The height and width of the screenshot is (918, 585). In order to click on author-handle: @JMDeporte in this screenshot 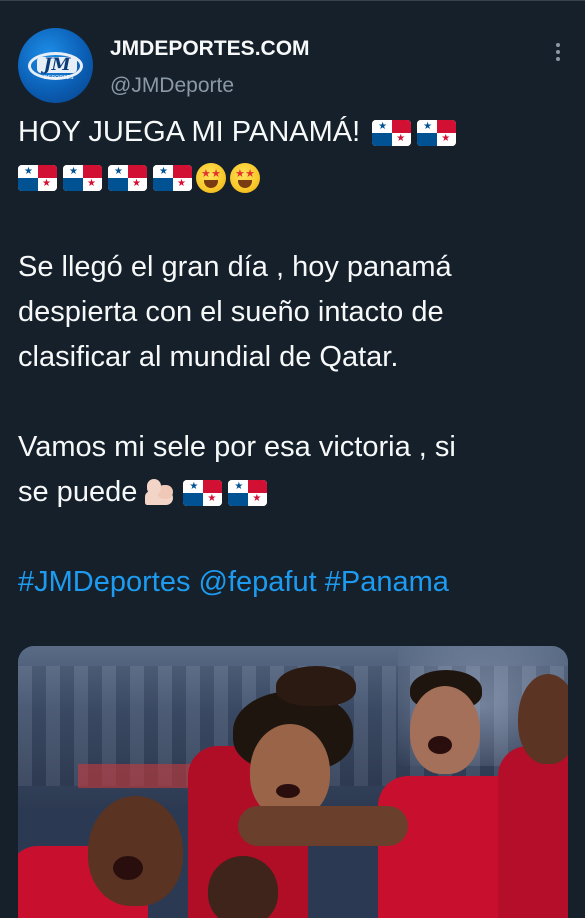, I will do `click(172, 86)`.